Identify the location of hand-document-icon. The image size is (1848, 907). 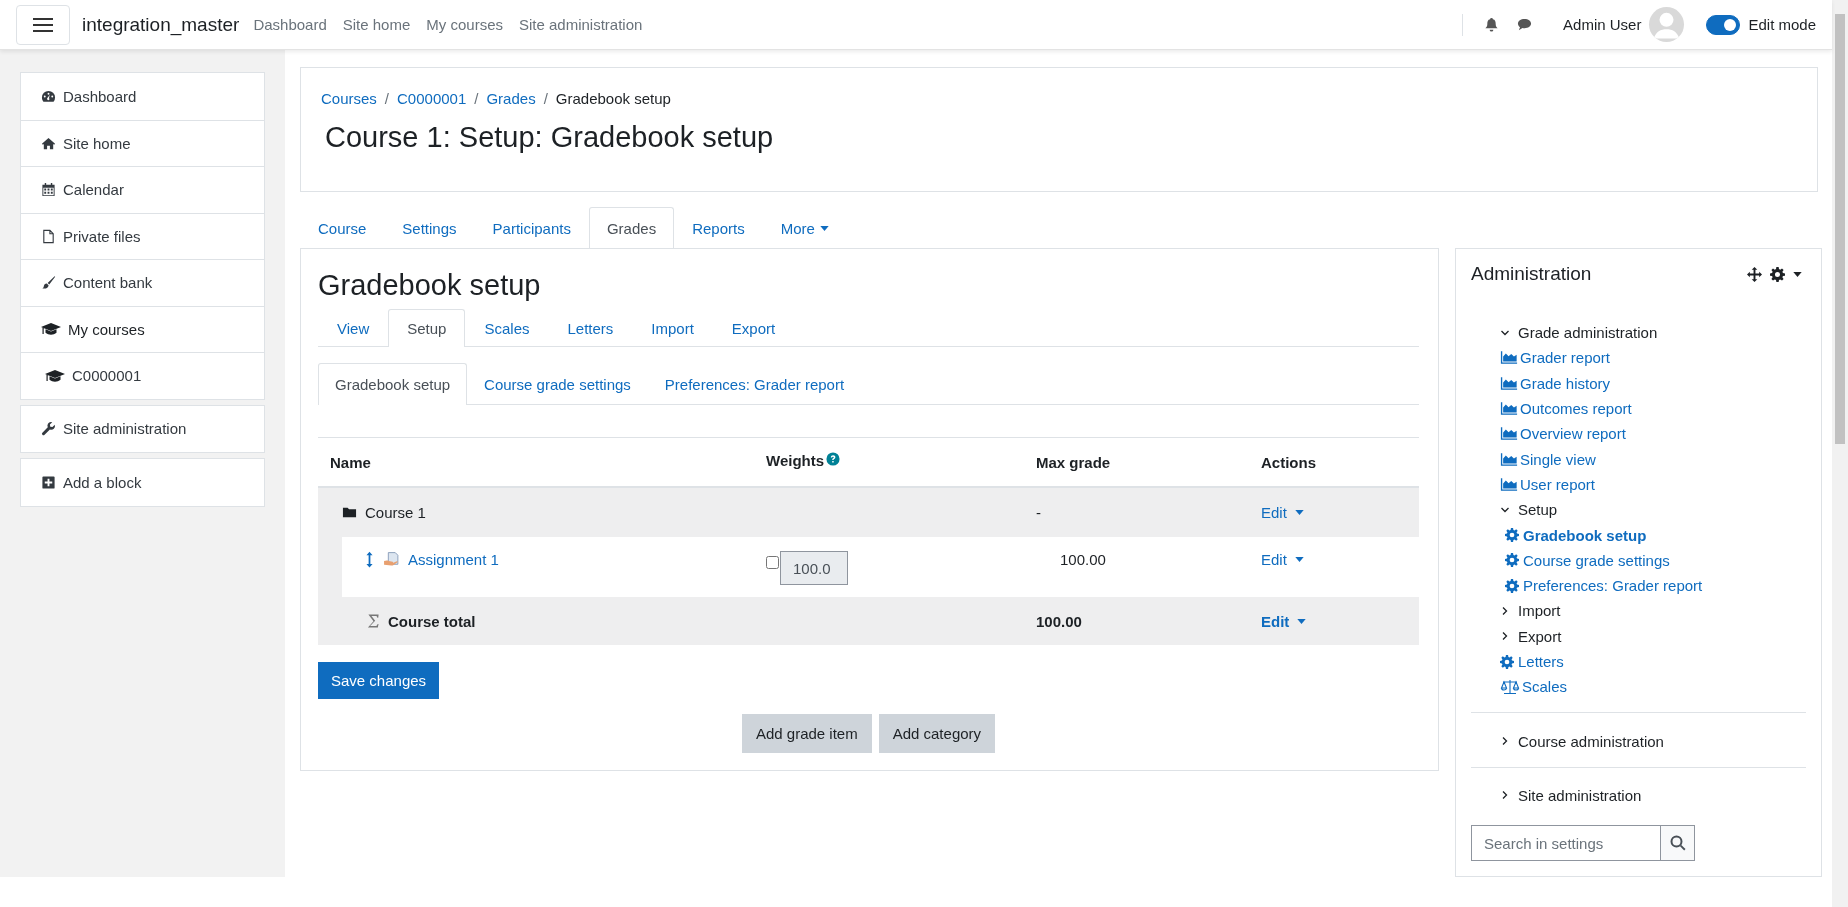
(391, 559).